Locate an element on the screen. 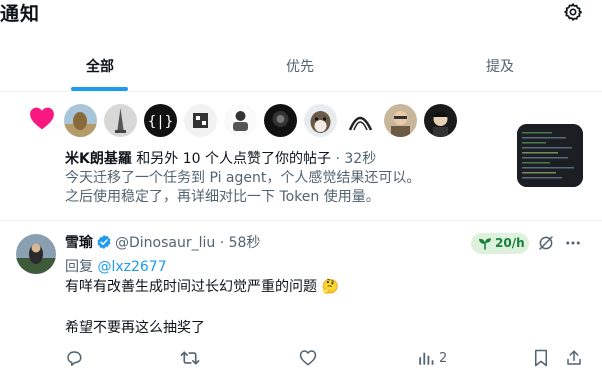 Image resolution: width=602 pixels, height=386 pixels. heart-icon is located at coordinates (42, 118).